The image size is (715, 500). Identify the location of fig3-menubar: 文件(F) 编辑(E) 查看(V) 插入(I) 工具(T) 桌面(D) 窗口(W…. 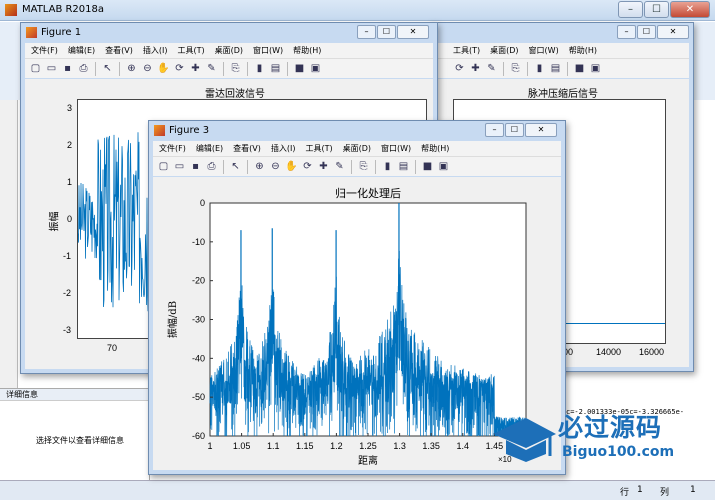
(357, 148).